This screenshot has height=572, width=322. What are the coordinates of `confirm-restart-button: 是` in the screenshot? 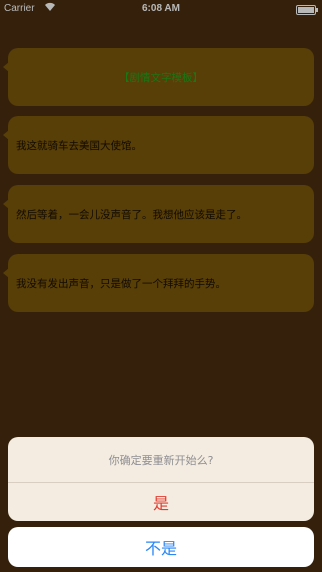 It's located at (161, 502).